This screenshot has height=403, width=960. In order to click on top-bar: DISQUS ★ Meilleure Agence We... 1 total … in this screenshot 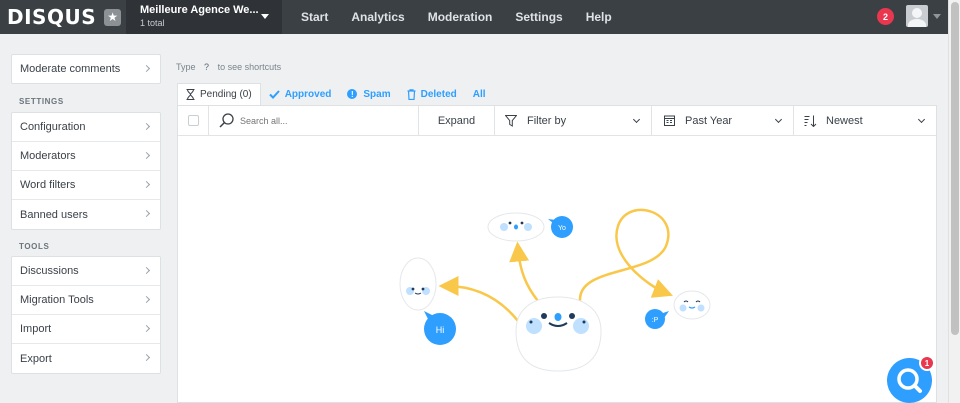, I will do `click(474, 17)`.